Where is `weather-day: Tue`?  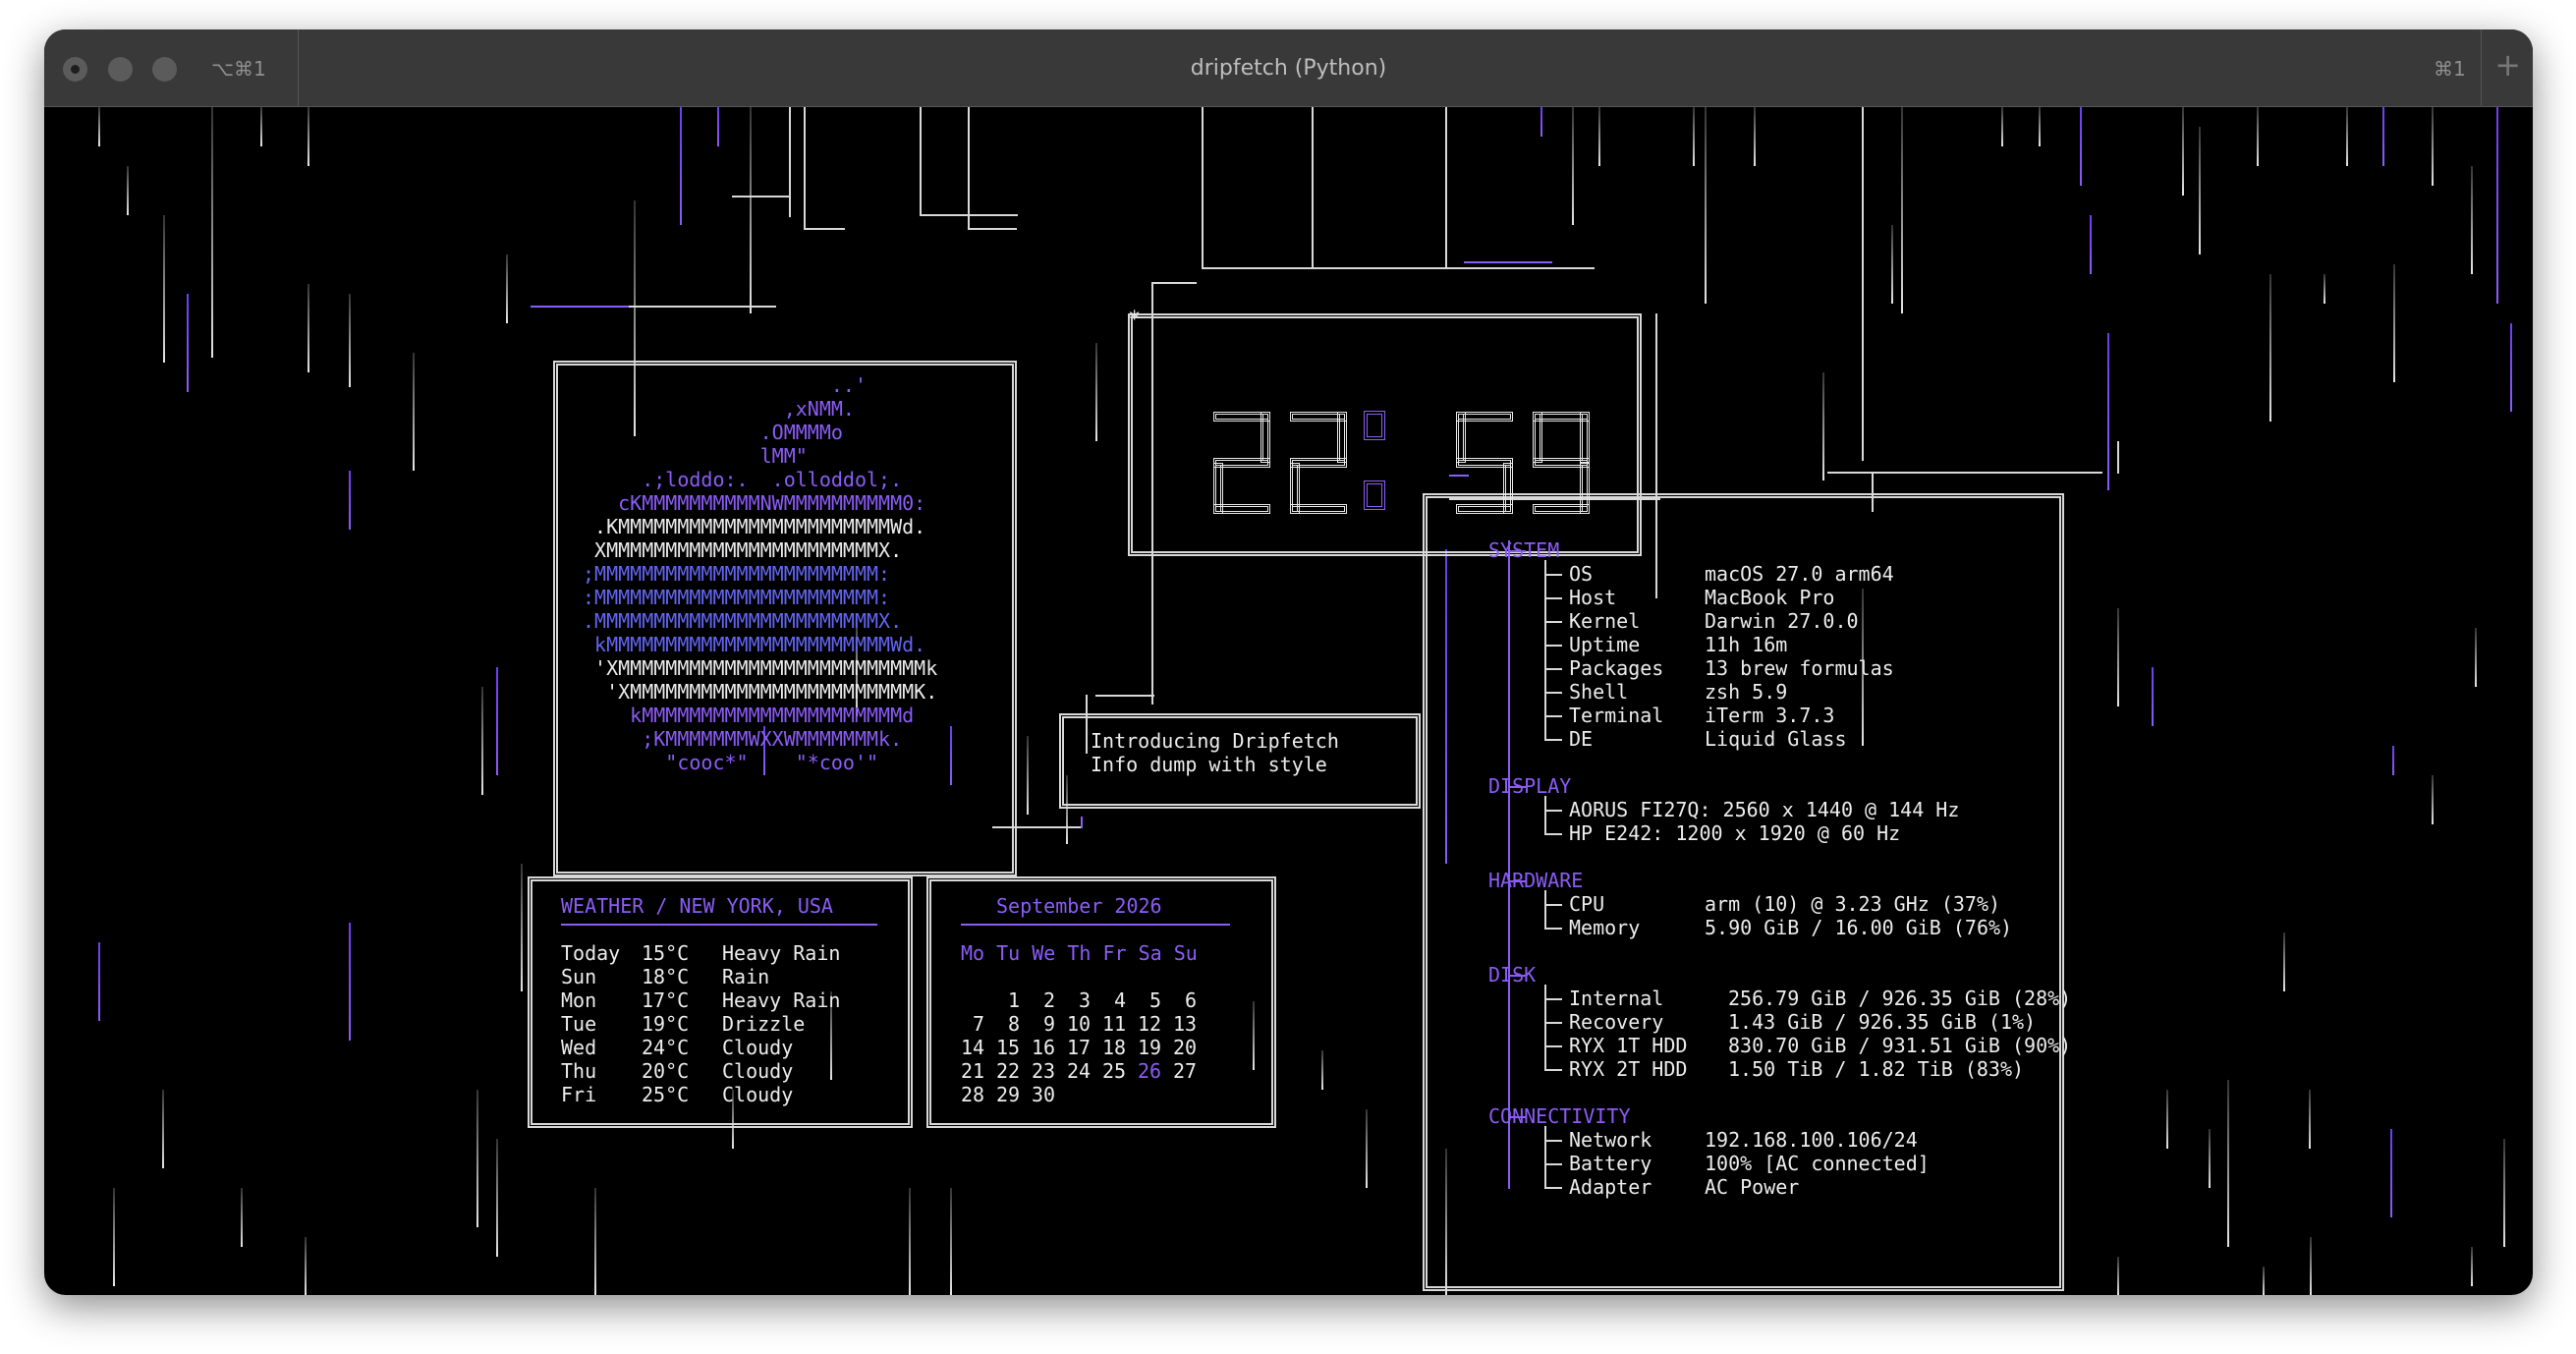
weather-day: Tue is located at coordinates (579, 1024).